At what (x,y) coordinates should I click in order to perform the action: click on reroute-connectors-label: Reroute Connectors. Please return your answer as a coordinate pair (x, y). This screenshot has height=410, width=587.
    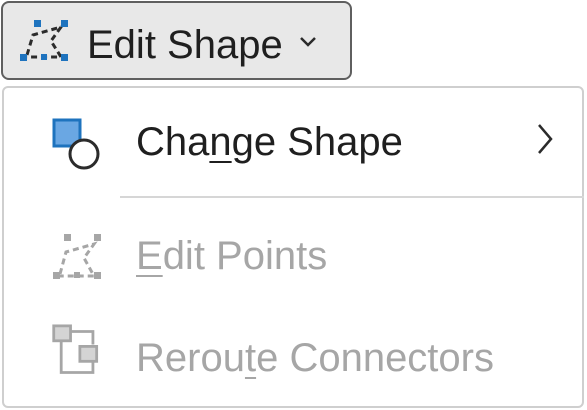
    Looking at the image, I should click on (315, 358).